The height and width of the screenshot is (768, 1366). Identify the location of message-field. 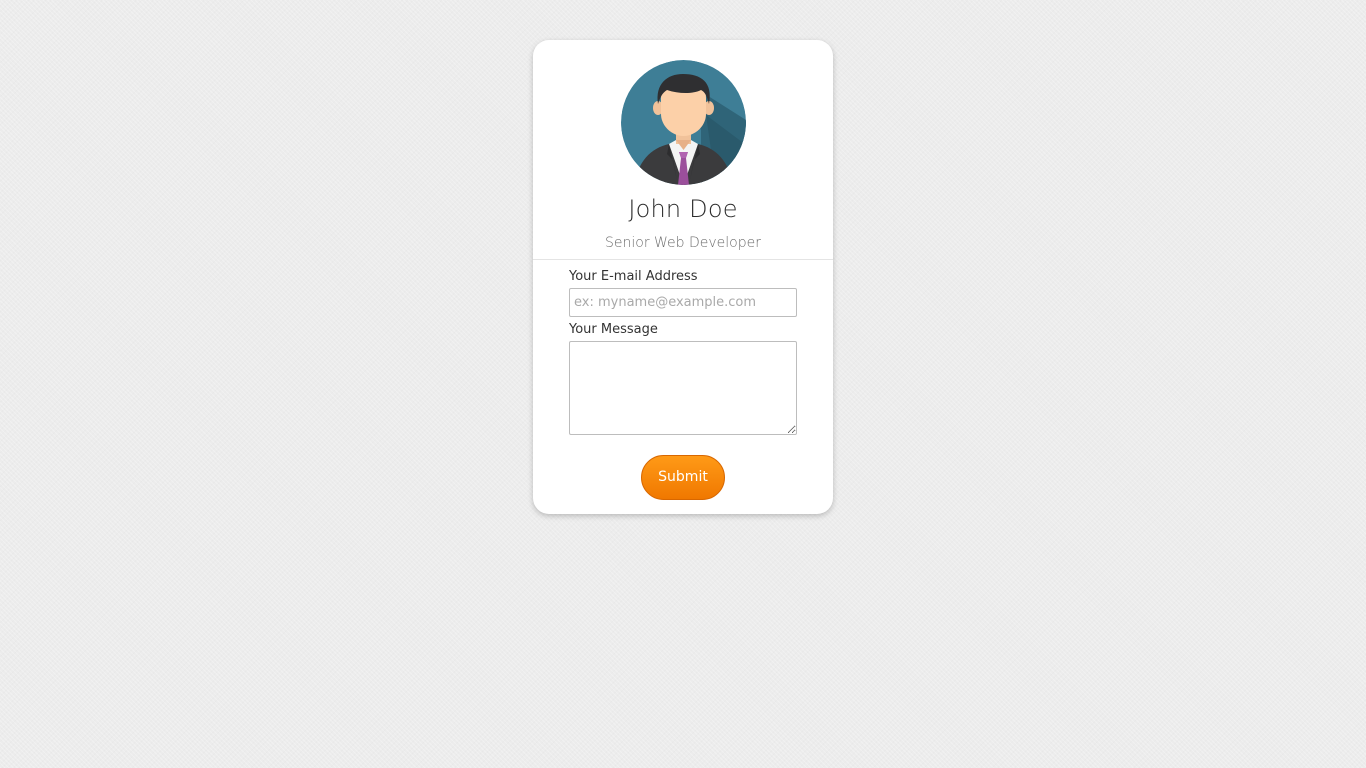
(683, 388).